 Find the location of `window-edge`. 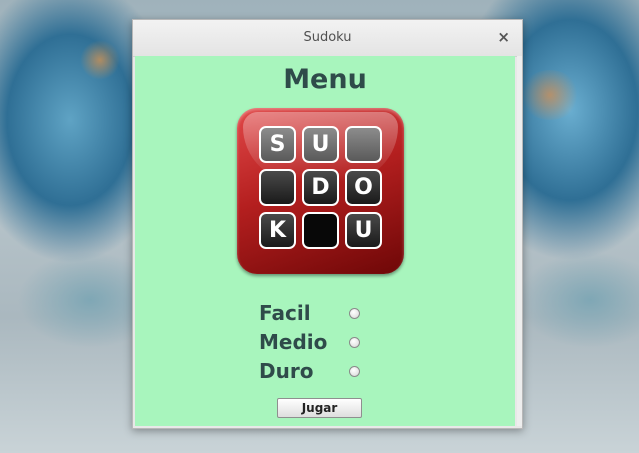

window-edge is located at coordinates (519, 241).